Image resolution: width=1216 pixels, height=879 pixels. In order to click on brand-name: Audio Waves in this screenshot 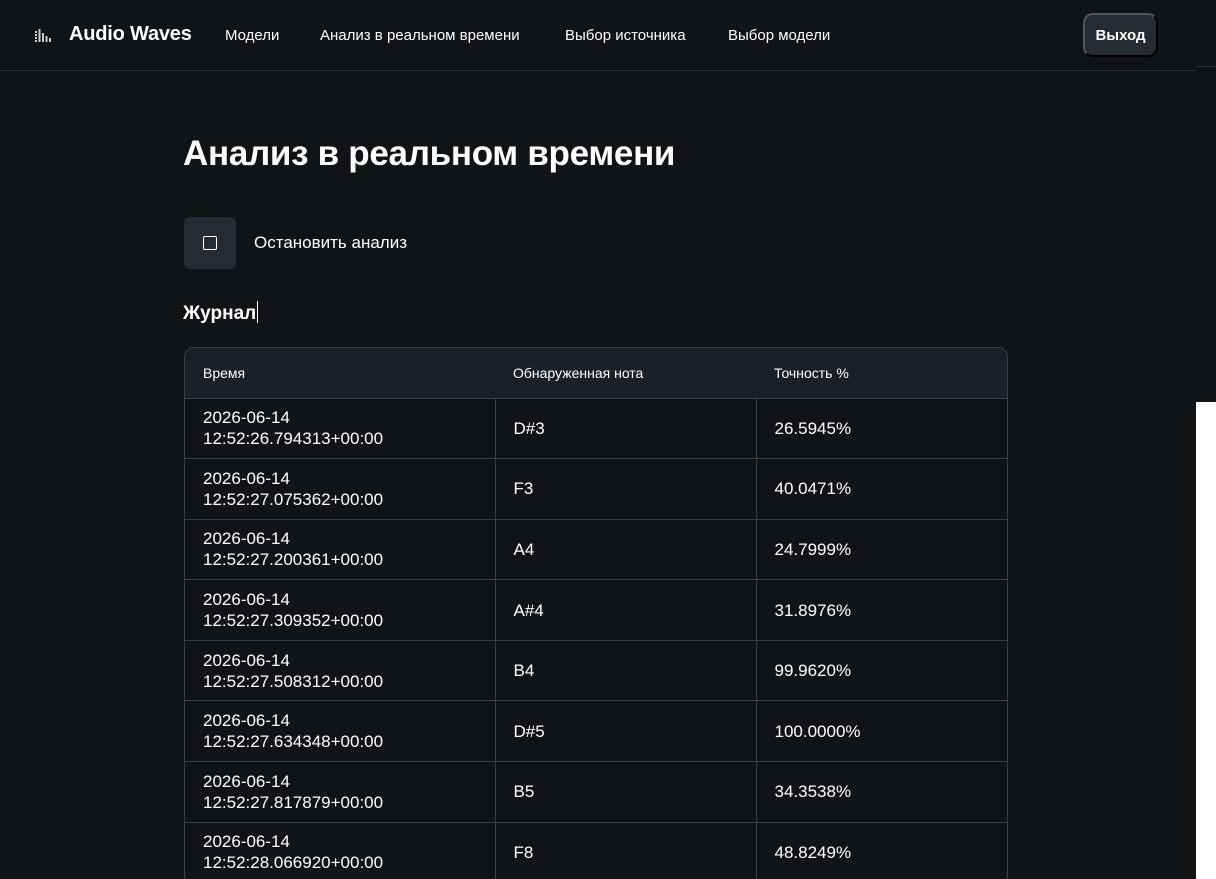, I will do `click(130, 34)`.